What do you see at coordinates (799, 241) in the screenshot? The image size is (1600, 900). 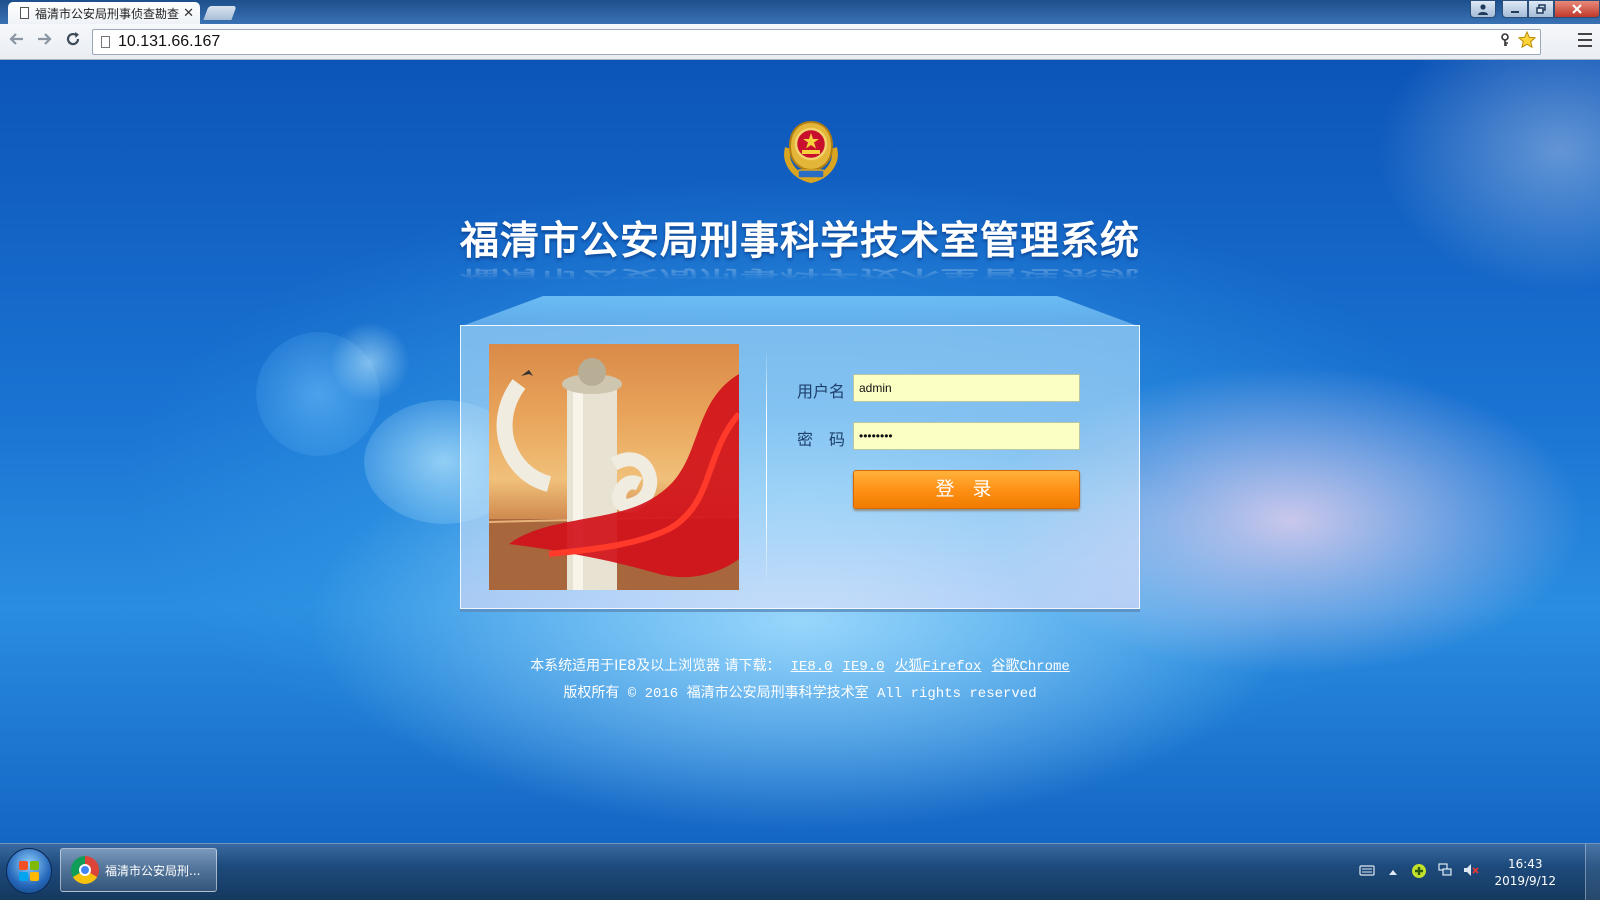 I see `system-title: 福清市公安局刑事科学技术室管理系统` at bounding box center [799, 241].